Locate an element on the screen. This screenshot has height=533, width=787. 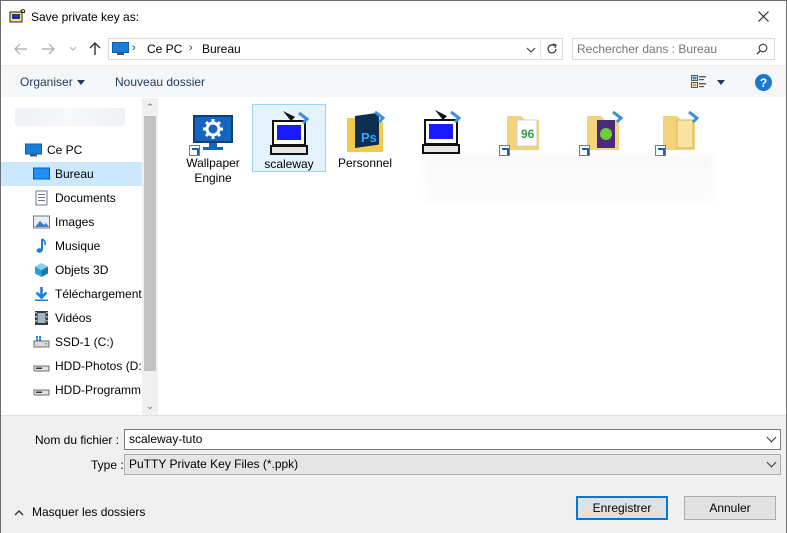
sidebar-item-label: Musique is located at coordinates (78, 246).